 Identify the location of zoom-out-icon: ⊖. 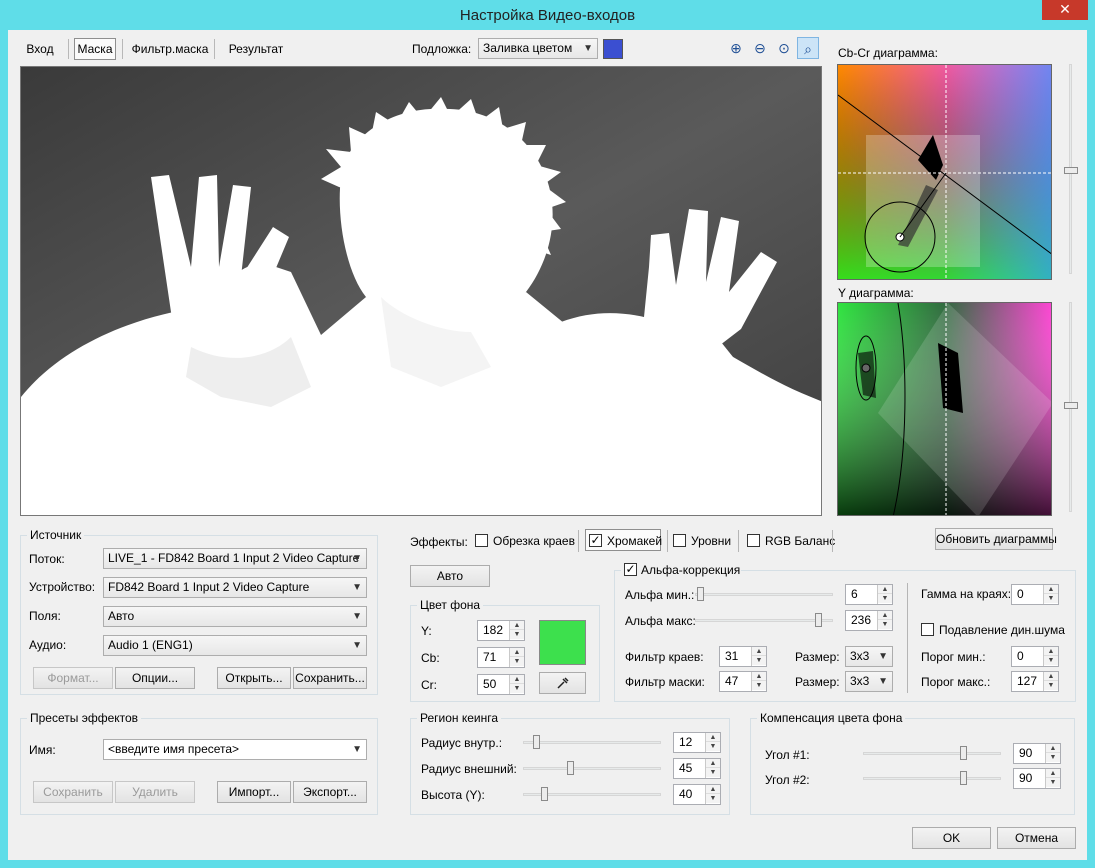
(760, 48).